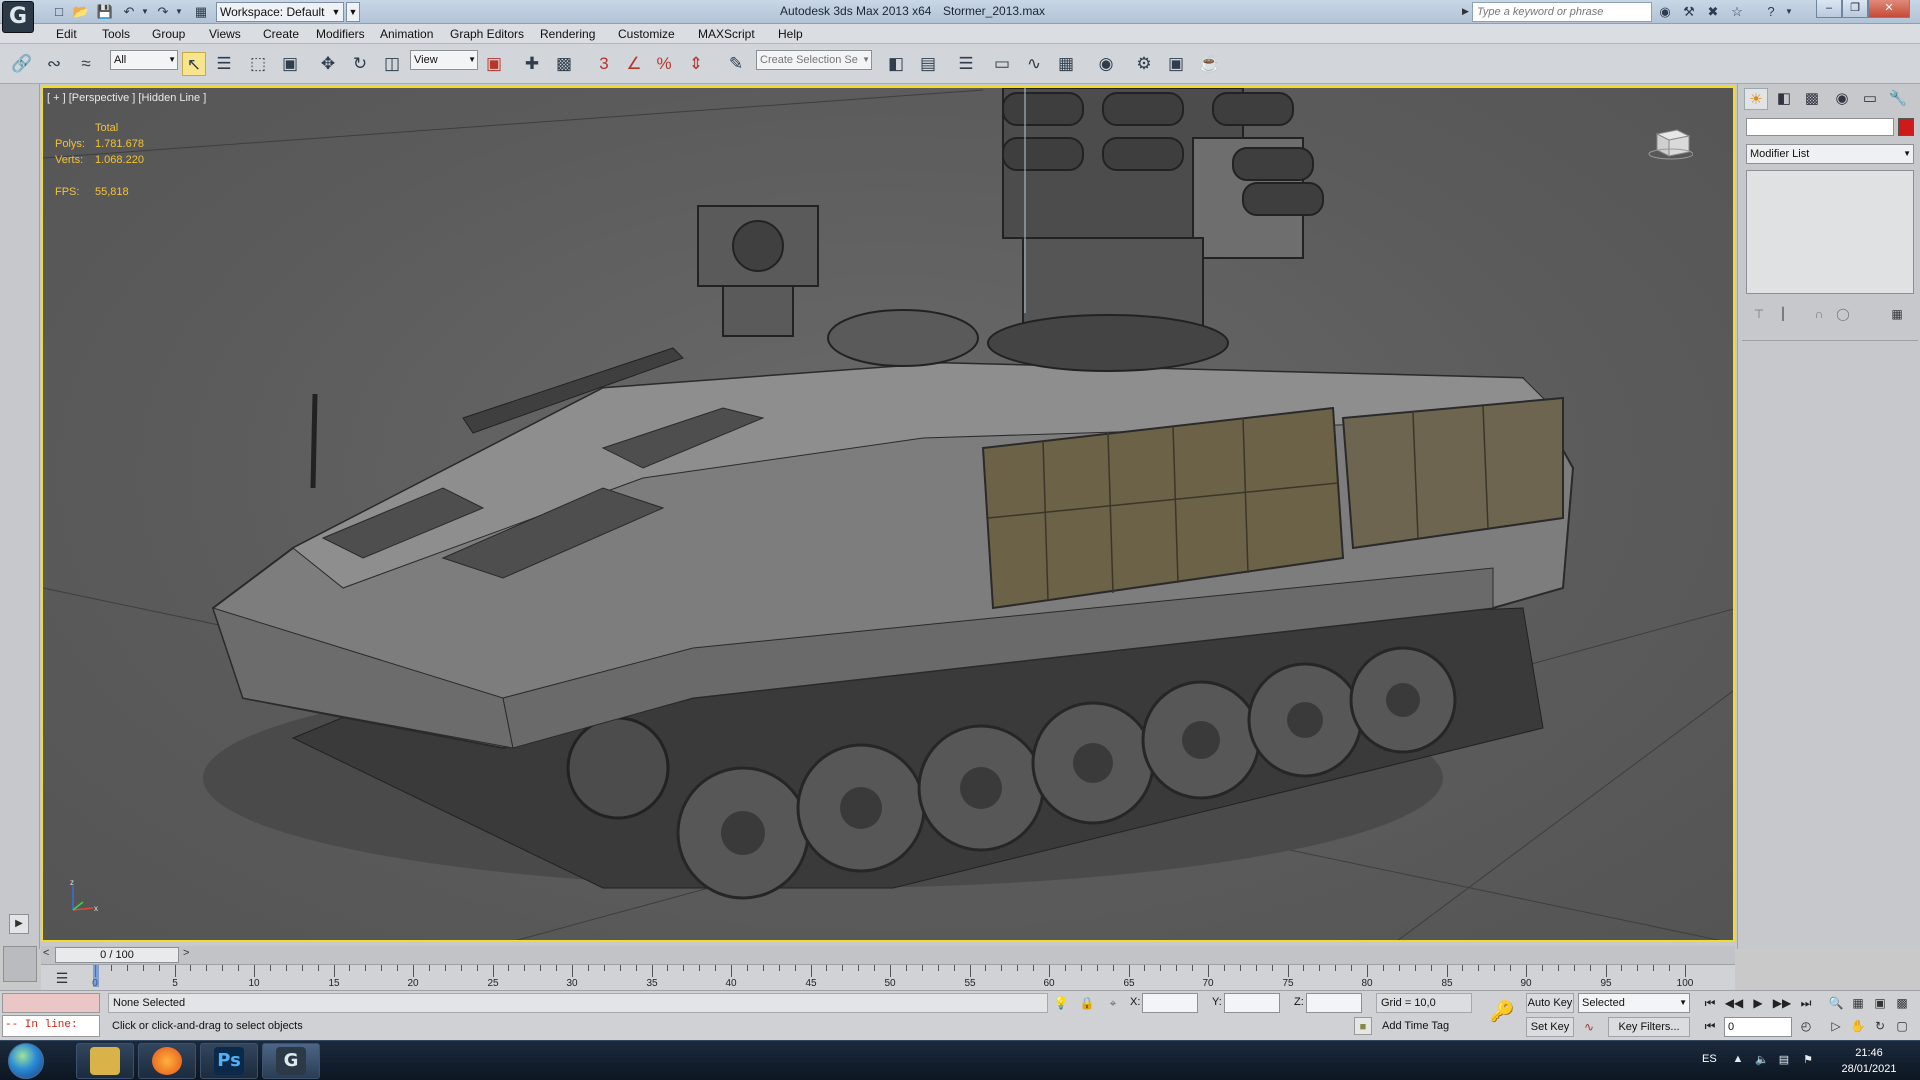 The image size is (1920, 1080). I want to click on workspace-dropdown: Workspace: Default ▼, so click(280, 12).